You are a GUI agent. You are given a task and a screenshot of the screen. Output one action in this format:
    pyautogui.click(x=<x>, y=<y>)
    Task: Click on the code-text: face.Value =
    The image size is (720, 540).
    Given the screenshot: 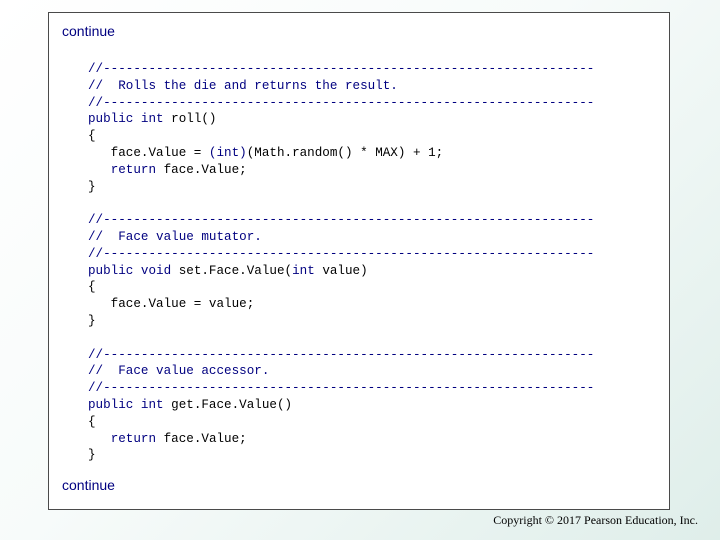 What is the action you would take?
    pyautogui.click(x=148, y=152)
    